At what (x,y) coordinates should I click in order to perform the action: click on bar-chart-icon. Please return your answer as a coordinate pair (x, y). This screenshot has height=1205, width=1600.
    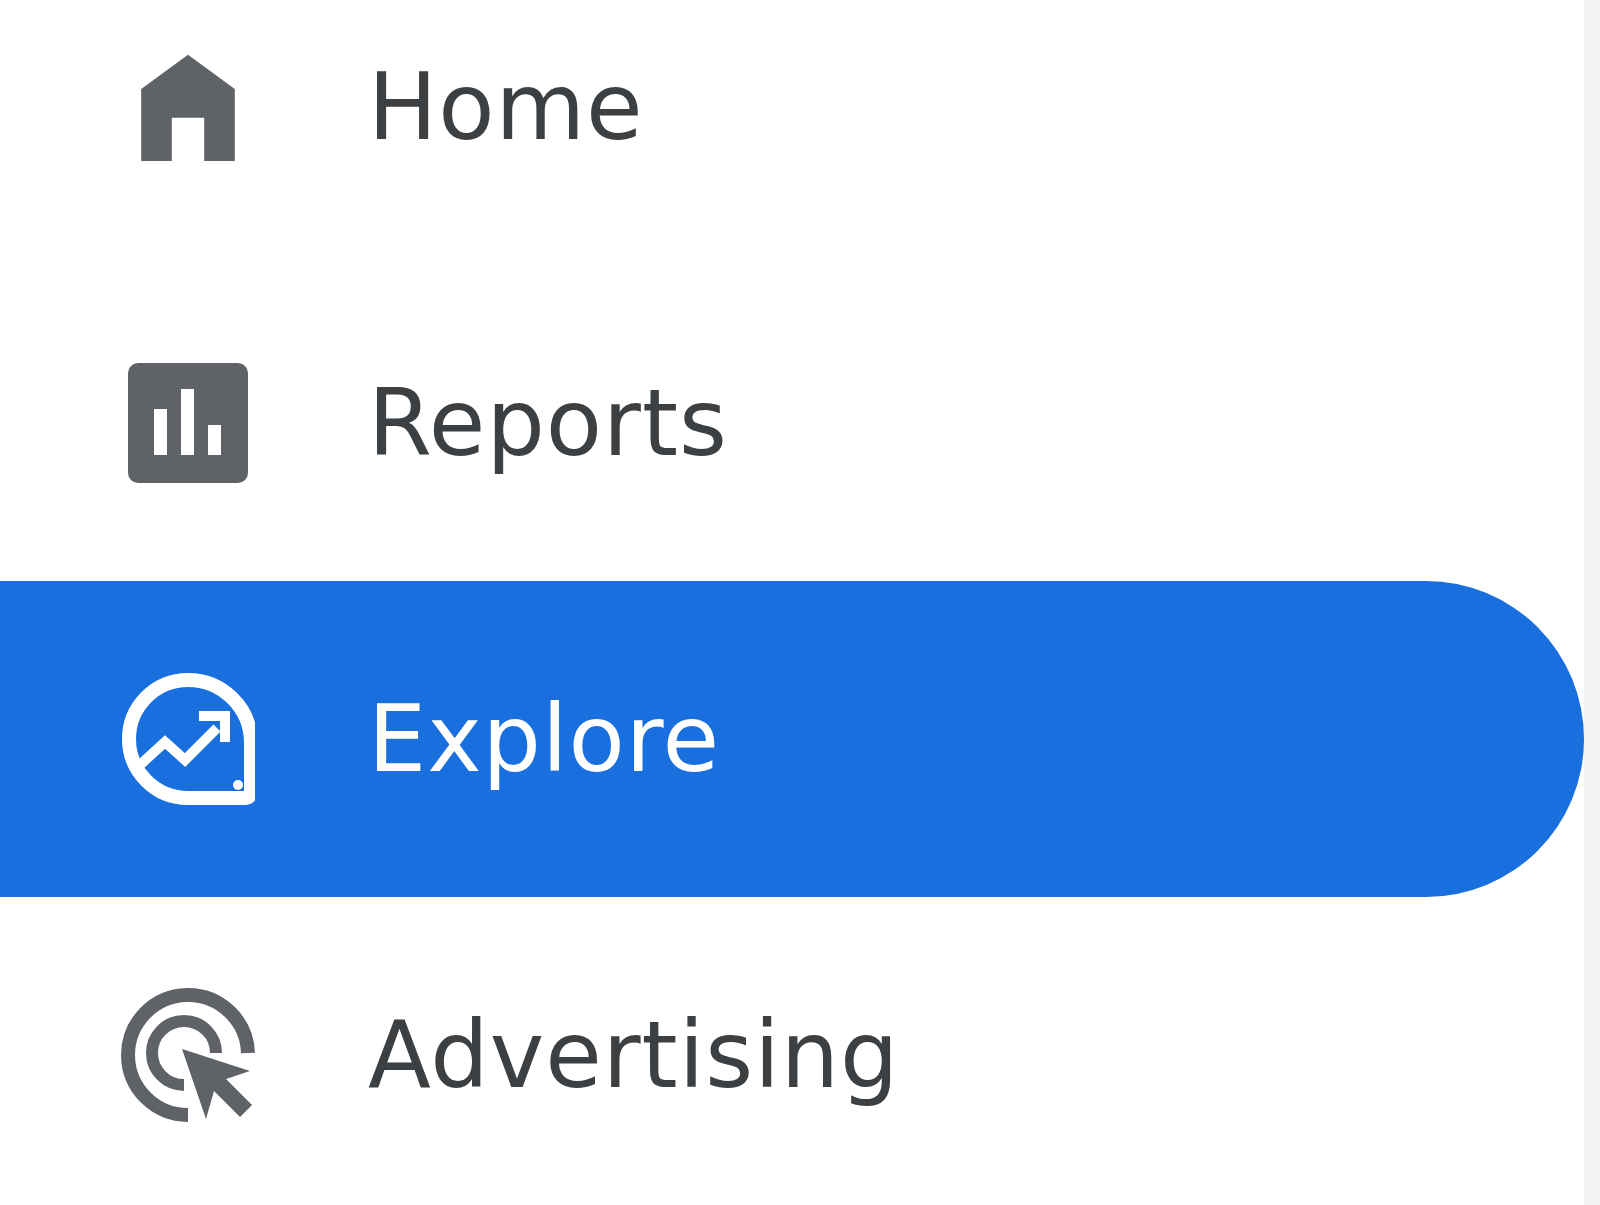
    Looking at the image, I should click on (188, 423).